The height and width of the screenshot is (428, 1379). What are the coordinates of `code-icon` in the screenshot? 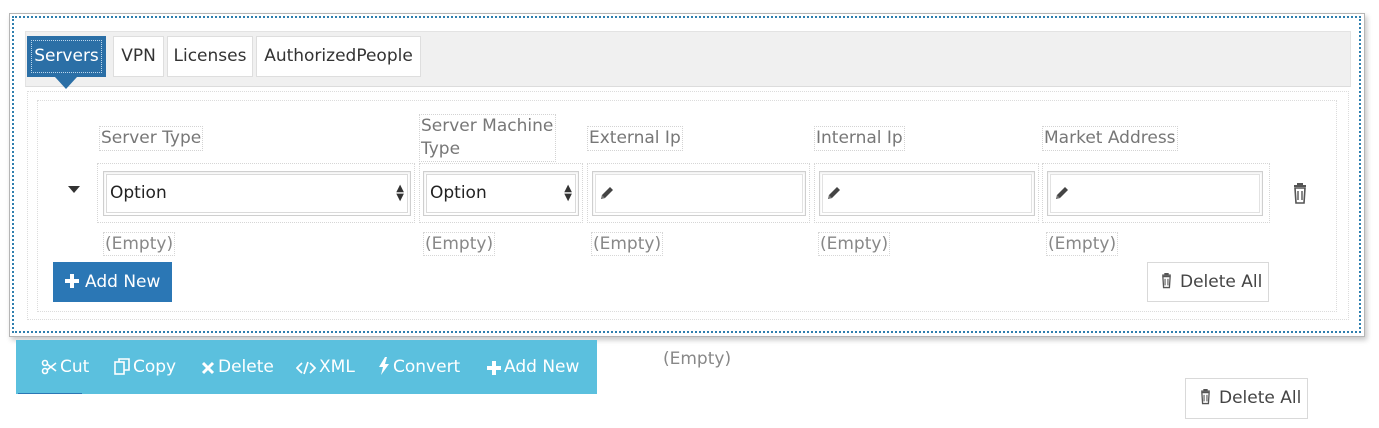 It's located at (306, 368).